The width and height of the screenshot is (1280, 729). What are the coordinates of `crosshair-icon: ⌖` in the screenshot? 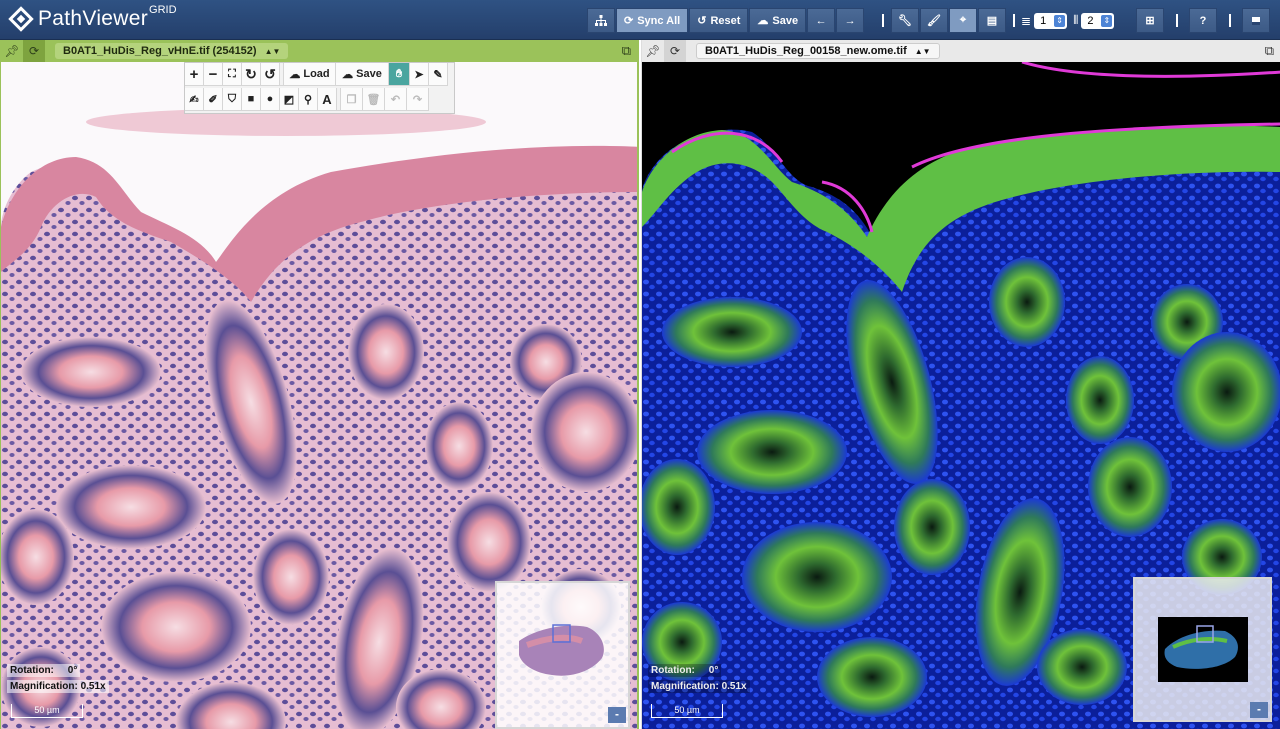 It's located at (963, 20).